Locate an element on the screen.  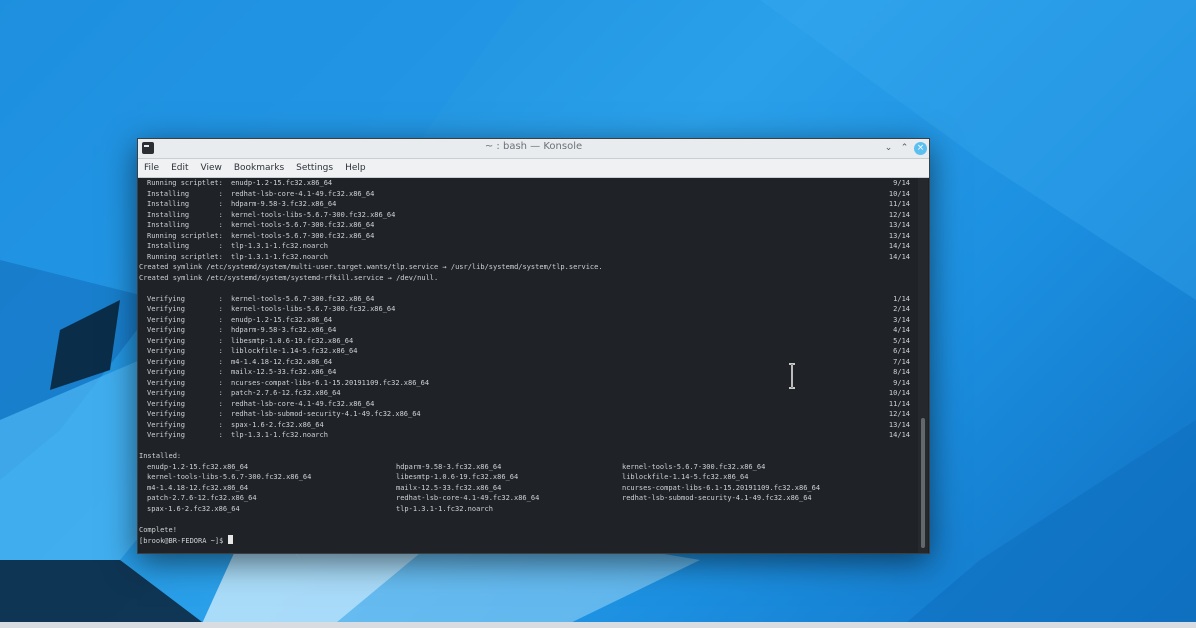
text-cursor is located at coordinates (230, 539).